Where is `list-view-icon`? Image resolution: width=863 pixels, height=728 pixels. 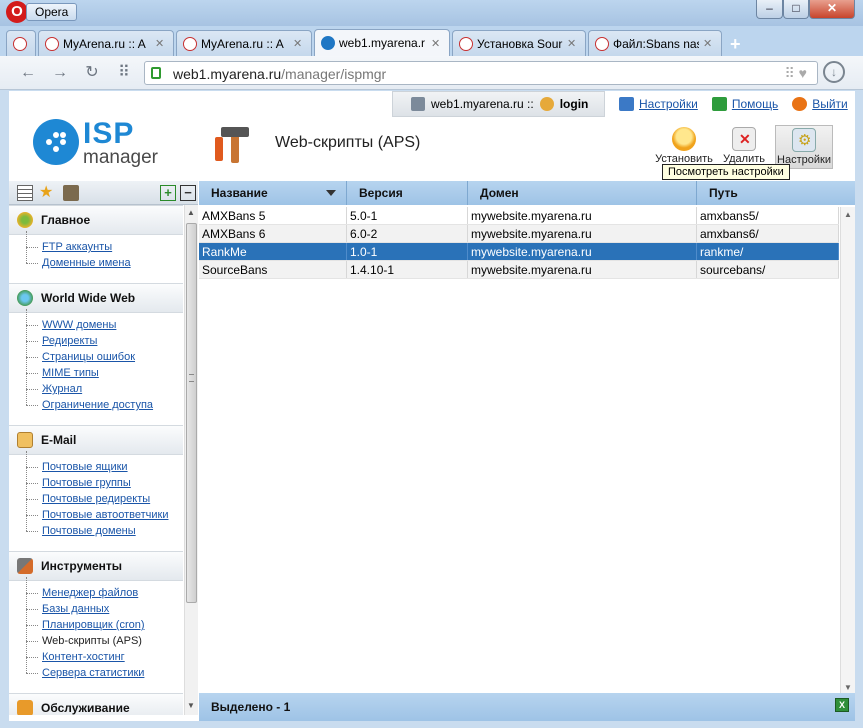 list-view-icon is located at coordinates (25, 193).